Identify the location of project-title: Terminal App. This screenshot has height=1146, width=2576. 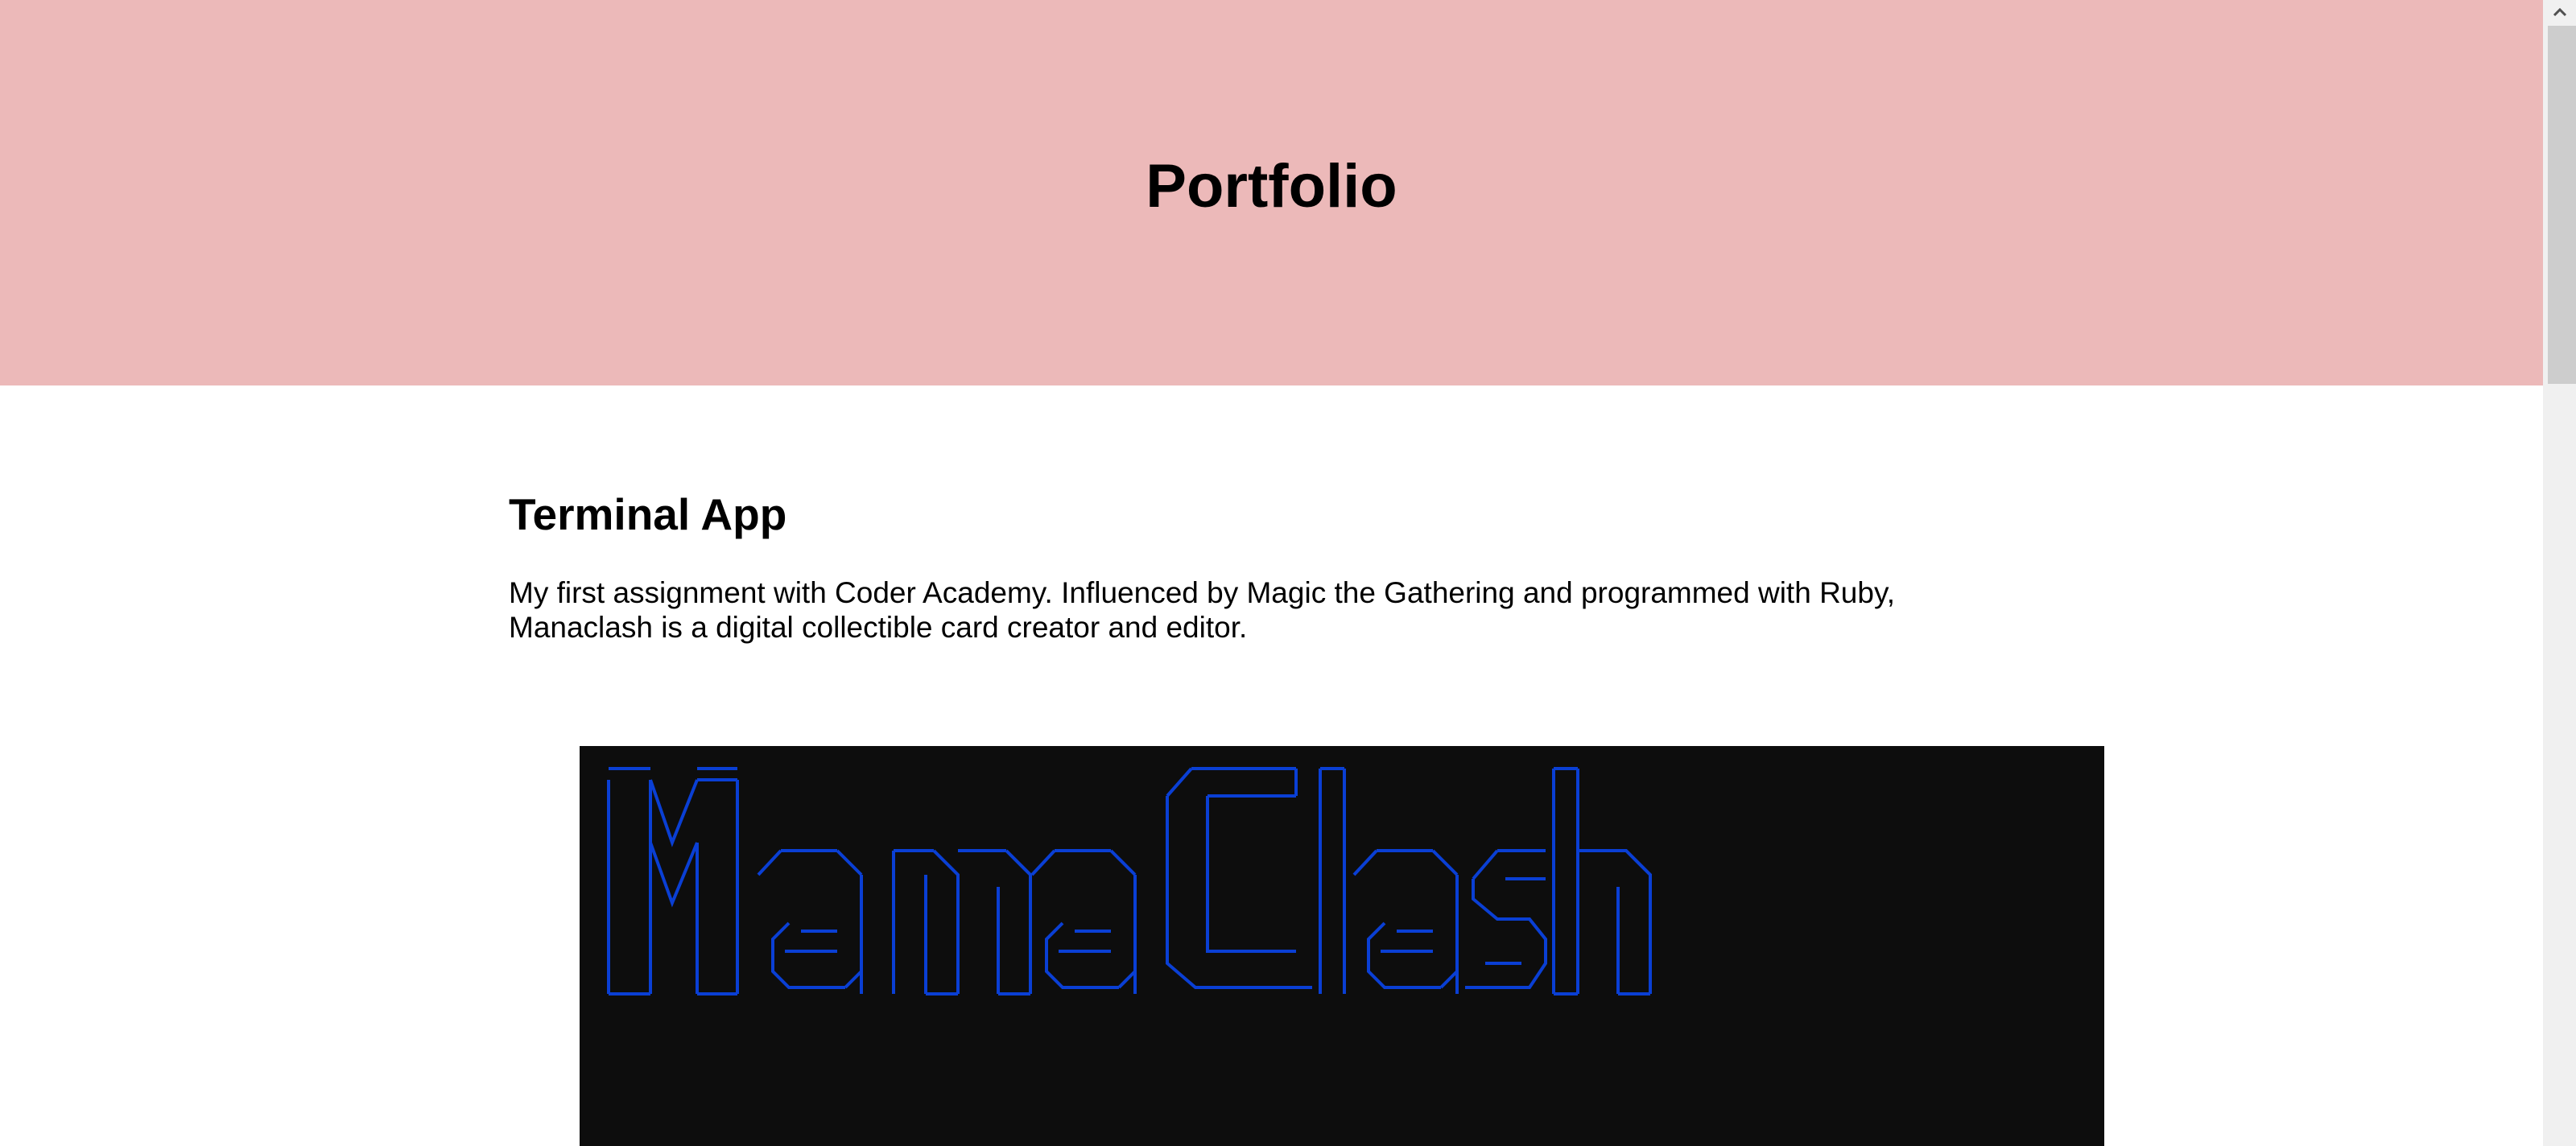
(648, 514).